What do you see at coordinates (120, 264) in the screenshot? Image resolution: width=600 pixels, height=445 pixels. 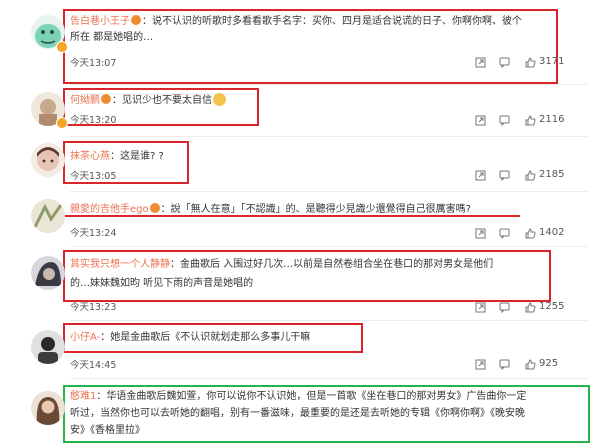 I see `username: 其实我只想一个人静静` at bounding box center [120, 264].